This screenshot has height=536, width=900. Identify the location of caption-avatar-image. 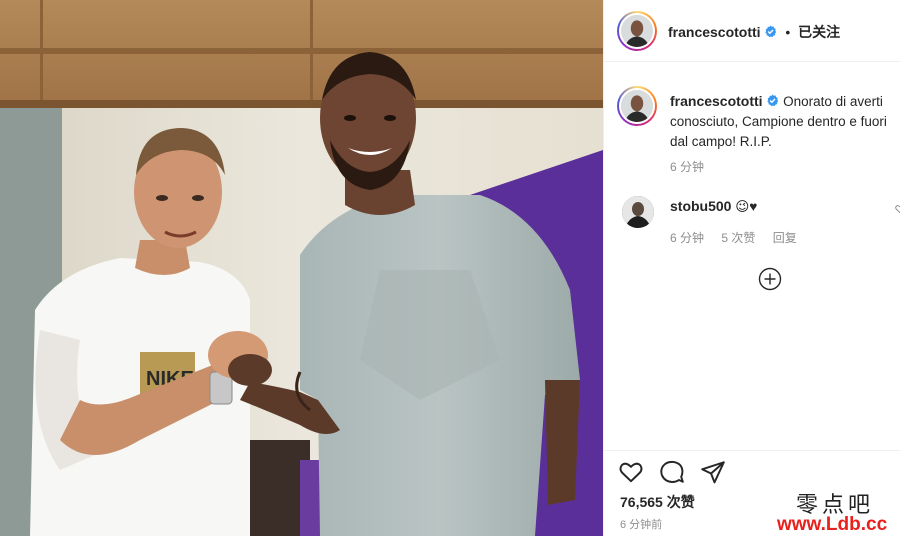
(637, 106).